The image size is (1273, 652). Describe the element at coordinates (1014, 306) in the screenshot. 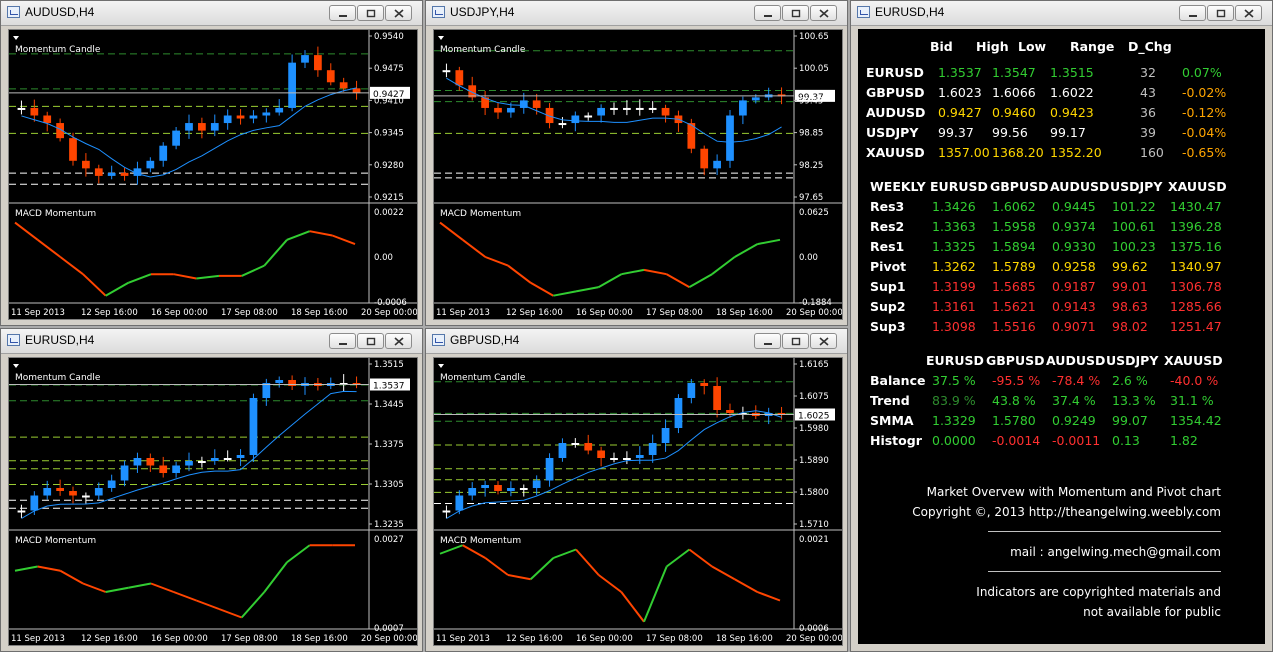

I see `pivot-value: 1.5621` at that location.